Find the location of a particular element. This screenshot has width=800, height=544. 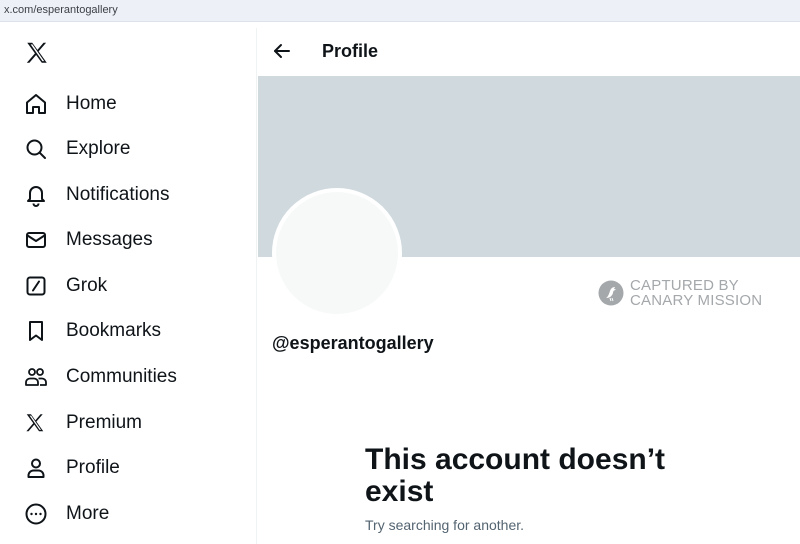

sidebar-item-communities: Communities is located at coordinates (133, 377).